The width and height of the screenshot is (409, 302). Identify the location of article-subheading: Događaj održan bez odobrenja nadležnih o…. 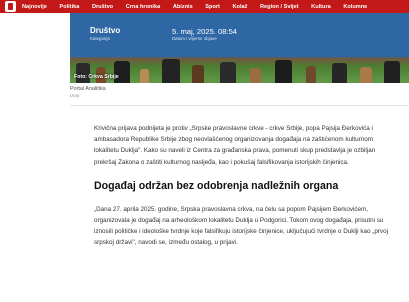
(216, 185).